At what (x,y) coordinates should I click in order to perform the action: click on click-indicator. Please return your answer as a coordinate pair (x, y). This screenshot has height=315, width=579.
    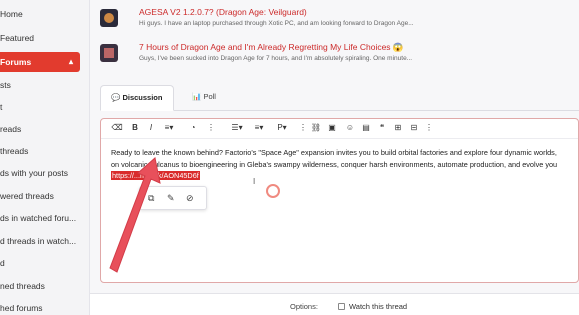
    Looking at the image, I should click on (273, 191).